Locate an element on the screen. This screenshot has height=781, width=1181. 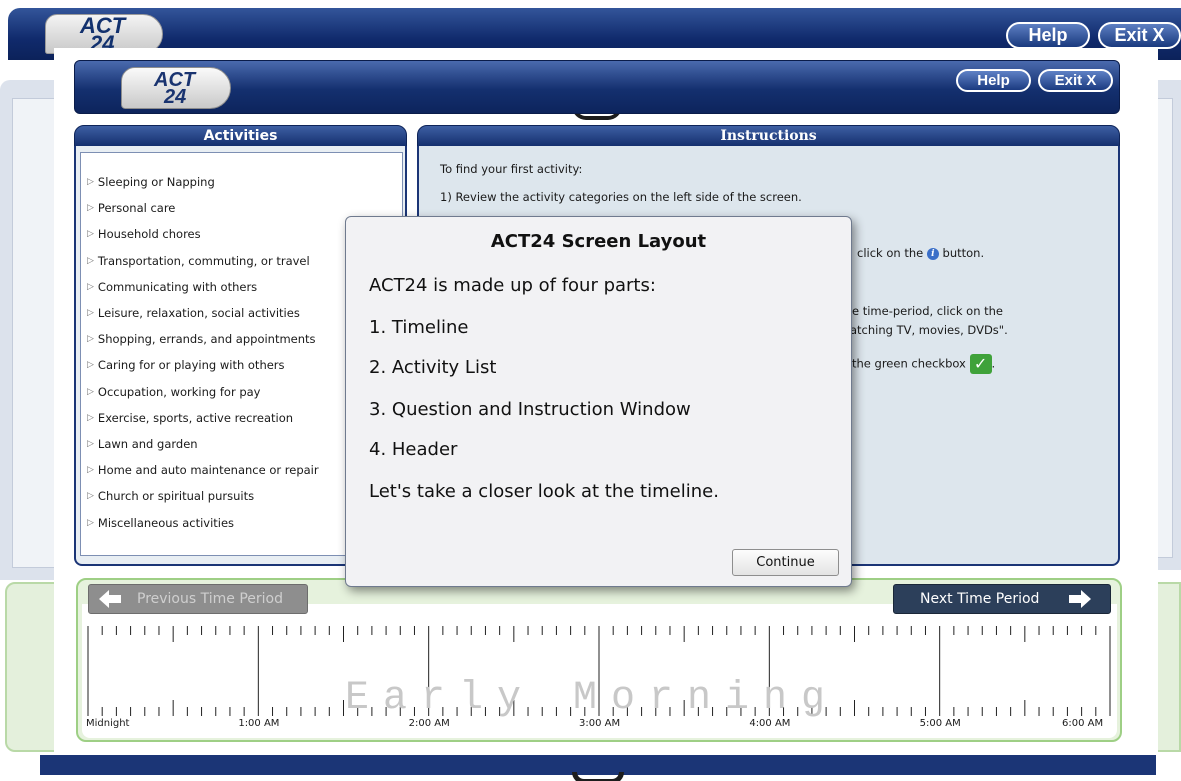
outer-help-button: Help is located at coordinates (1048, 35).